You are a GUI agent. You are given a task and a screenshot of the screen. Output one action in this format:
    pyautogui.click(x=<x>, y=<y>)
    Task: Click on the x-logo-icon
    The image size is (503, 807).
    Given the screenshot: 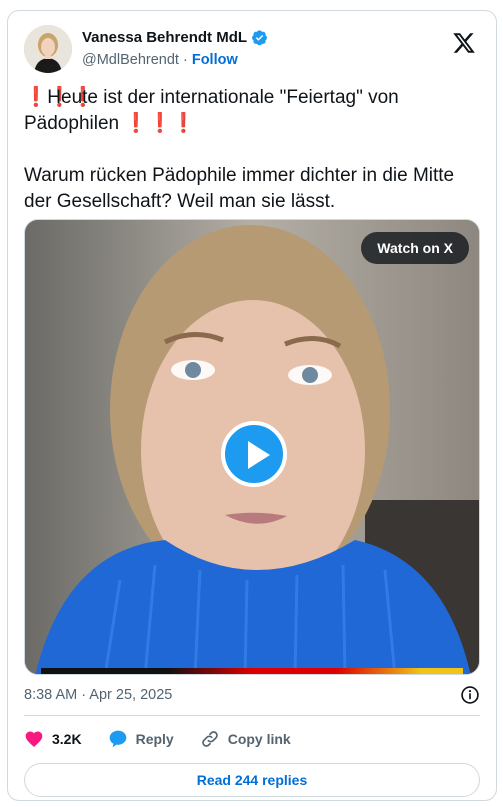 What is the action you would take?
    pyautogui.click(x=464, y=43)
    